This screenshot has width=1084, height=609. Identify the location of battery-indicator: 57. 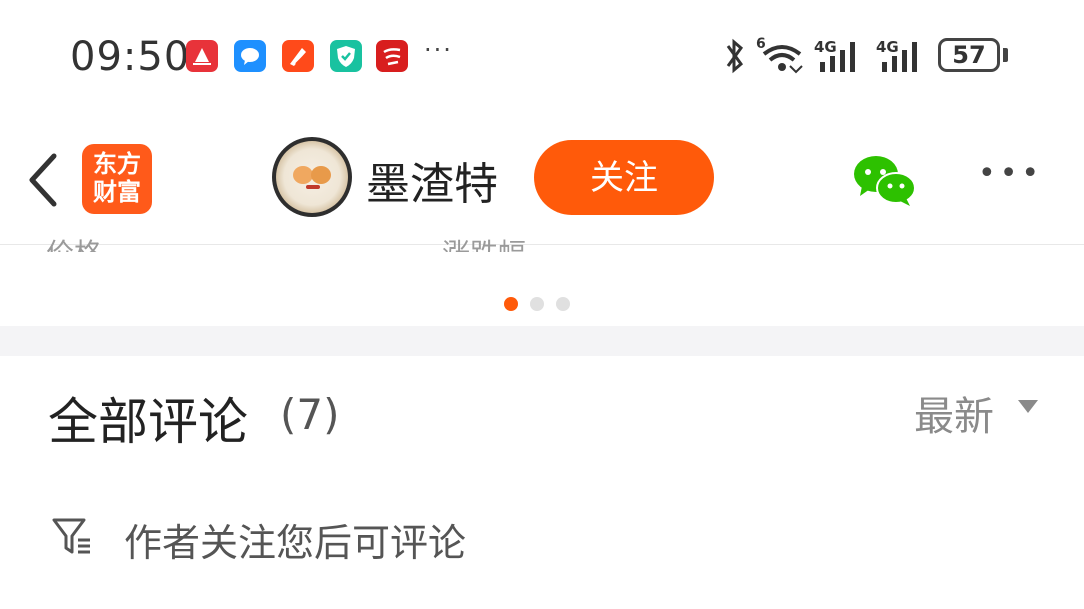
(969, 55).